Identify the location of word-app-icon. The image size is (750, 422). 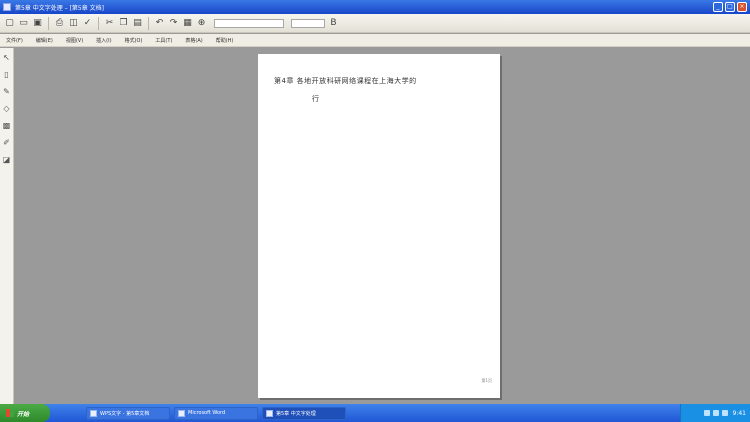
(181, 413).